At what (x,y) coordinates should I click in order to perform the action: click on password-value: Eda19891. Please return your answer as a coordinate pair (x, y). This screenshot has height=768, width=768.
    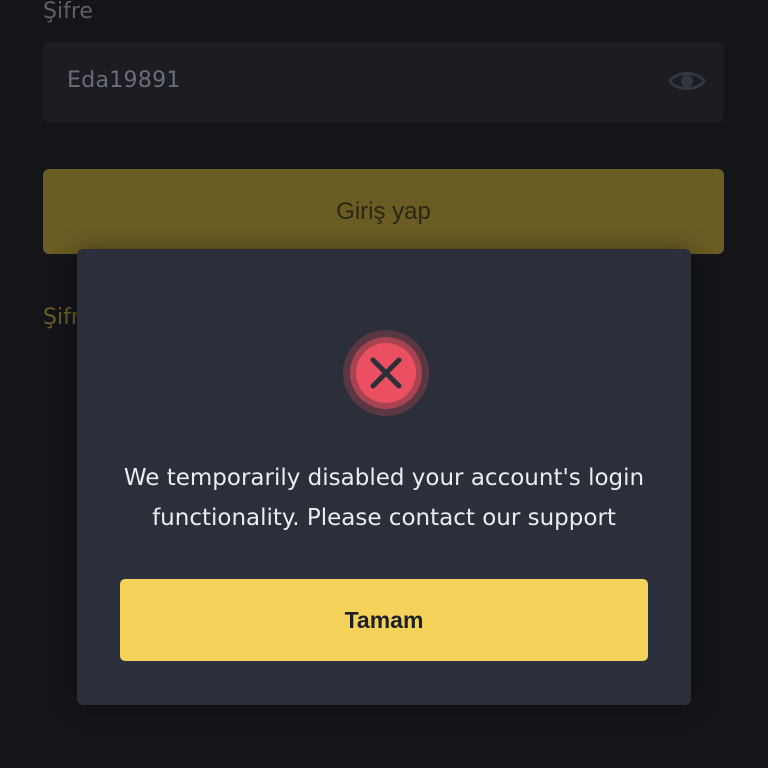
    Looking at the image, I should click on (124, 80).